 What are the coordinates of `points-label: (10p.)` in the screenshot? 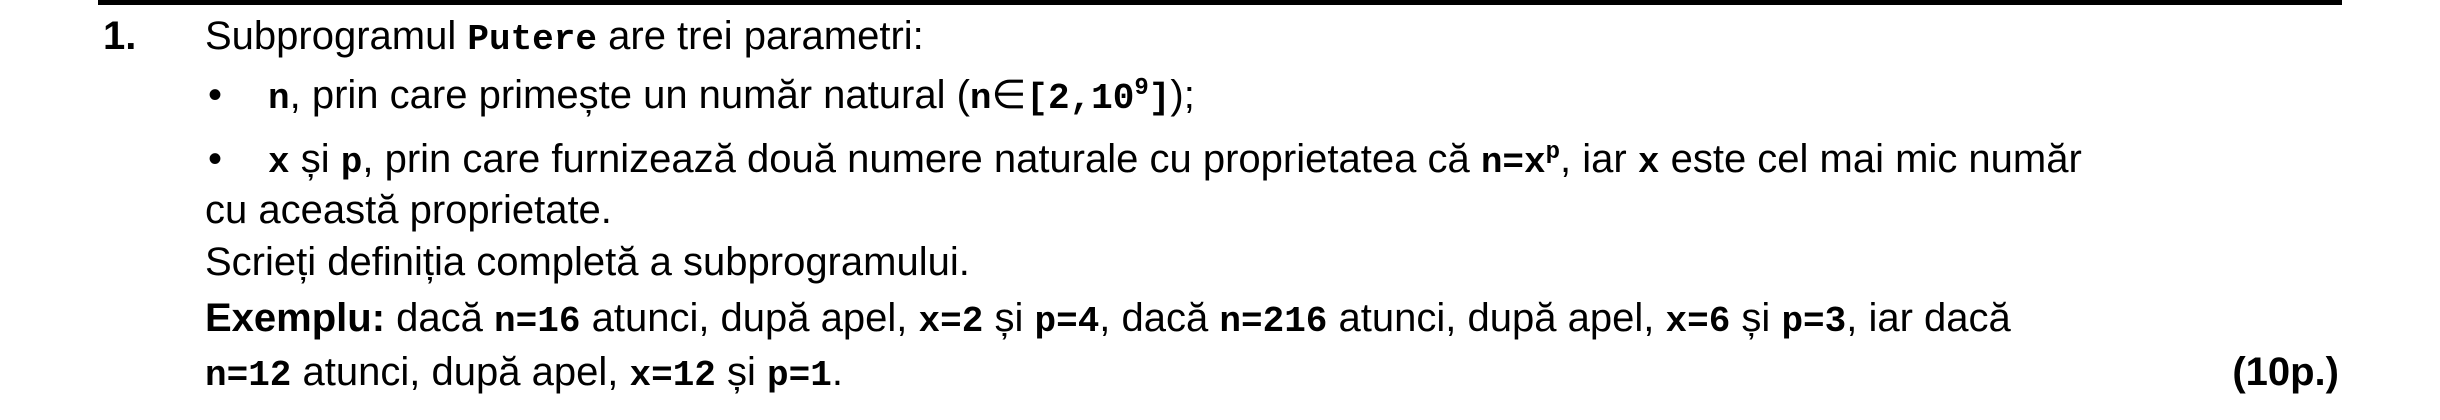 It's located at (2285, 372).